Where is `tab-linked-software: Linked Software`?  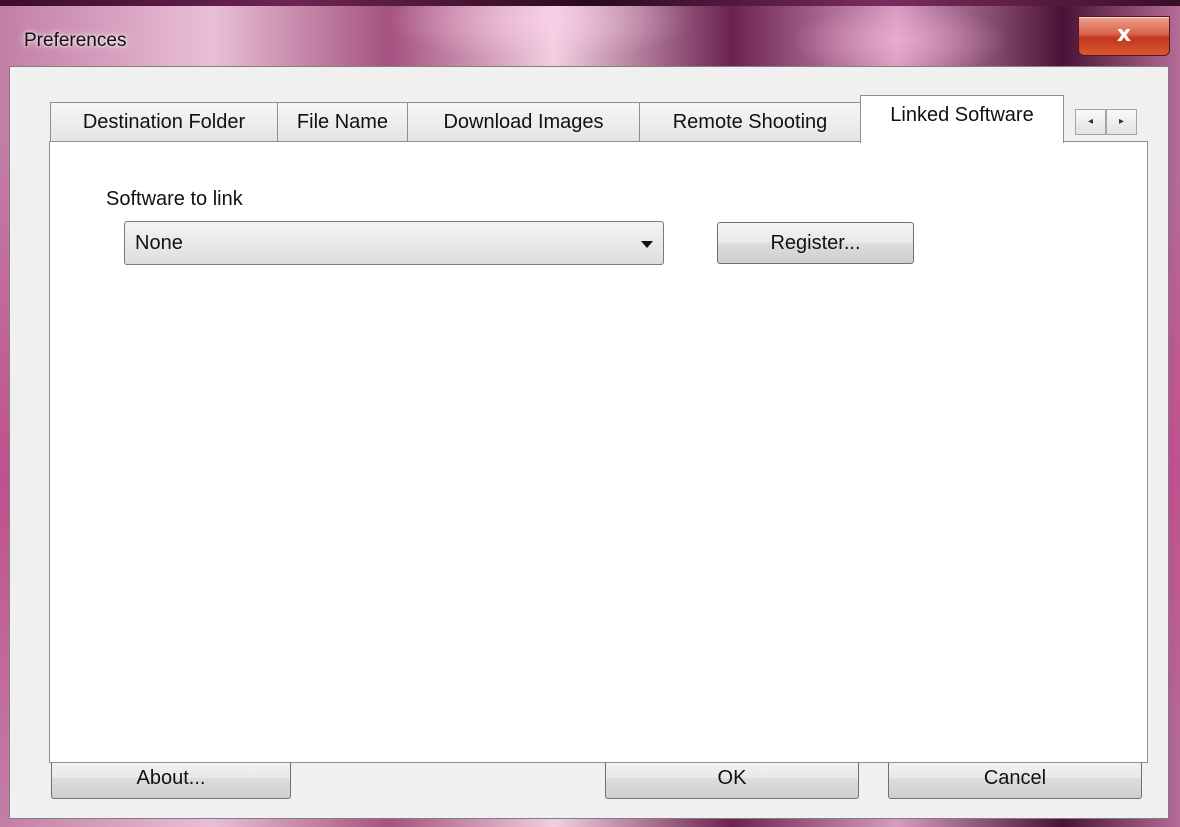
tab-linked-software: Linked Software is located at coordinates (962, 119).